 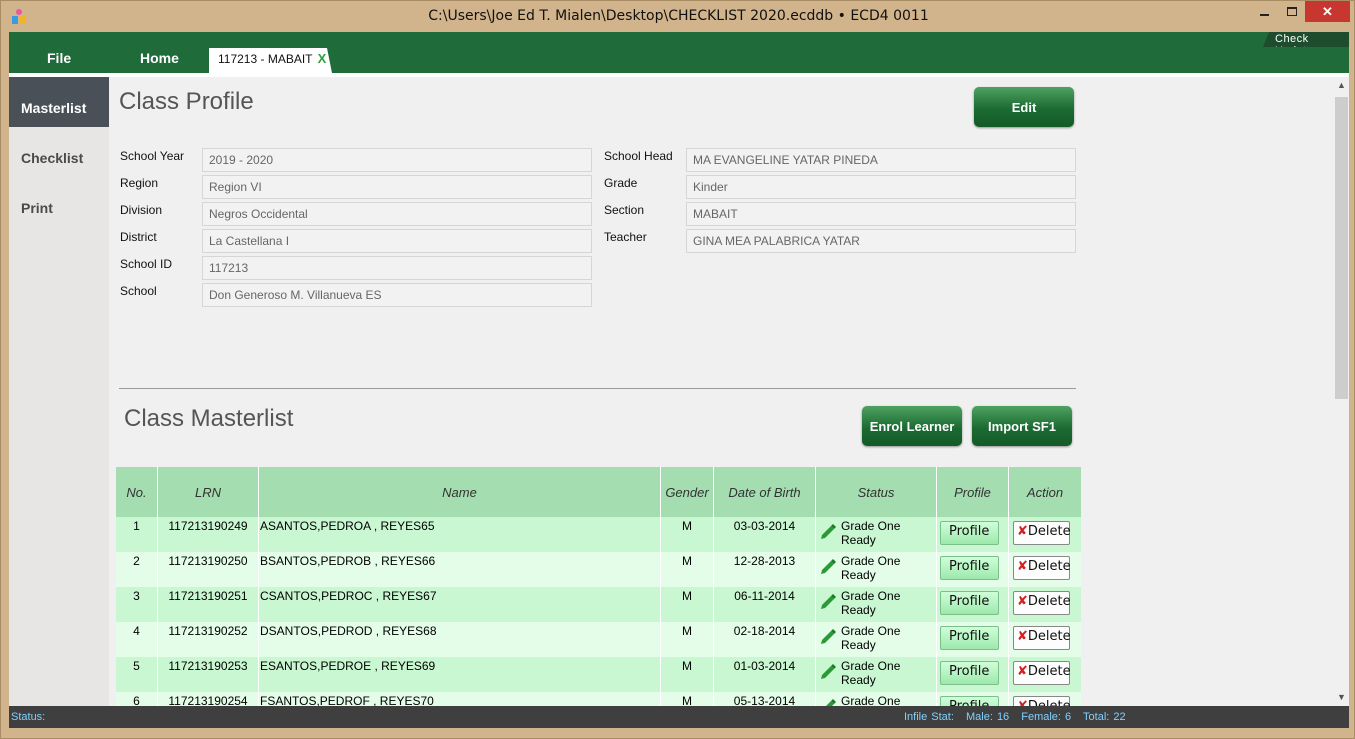 What do you see at coordinates (1341, 85) in the screenshot?
I see `scroll-up-icon: ▲` at bounding box center [1341, 85].